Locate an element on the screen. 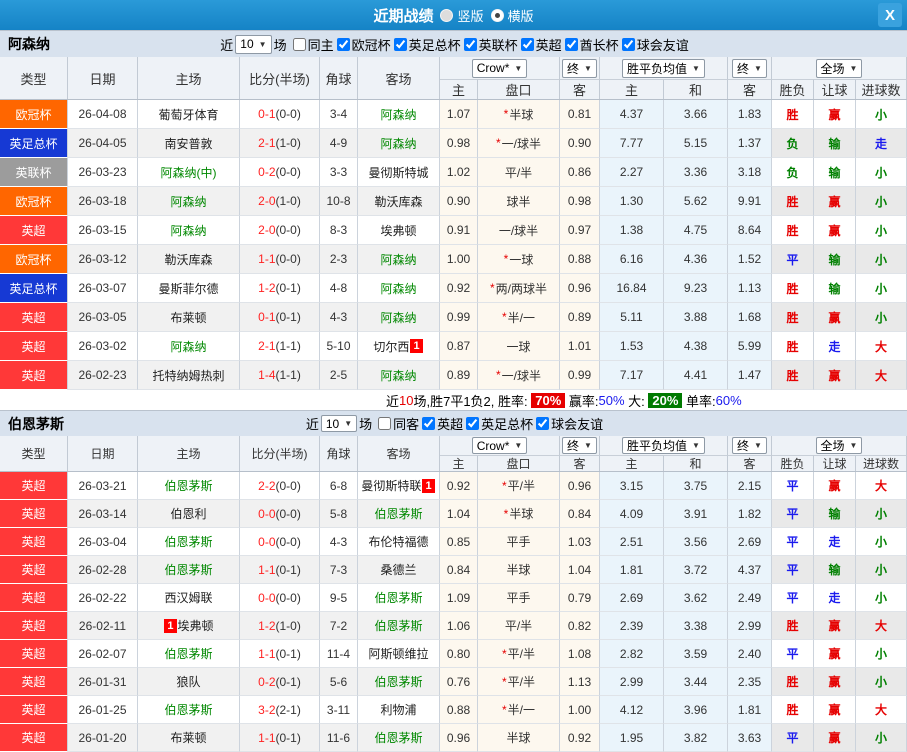  half-time-score: (0-0) is located at coordinates (288, 513).